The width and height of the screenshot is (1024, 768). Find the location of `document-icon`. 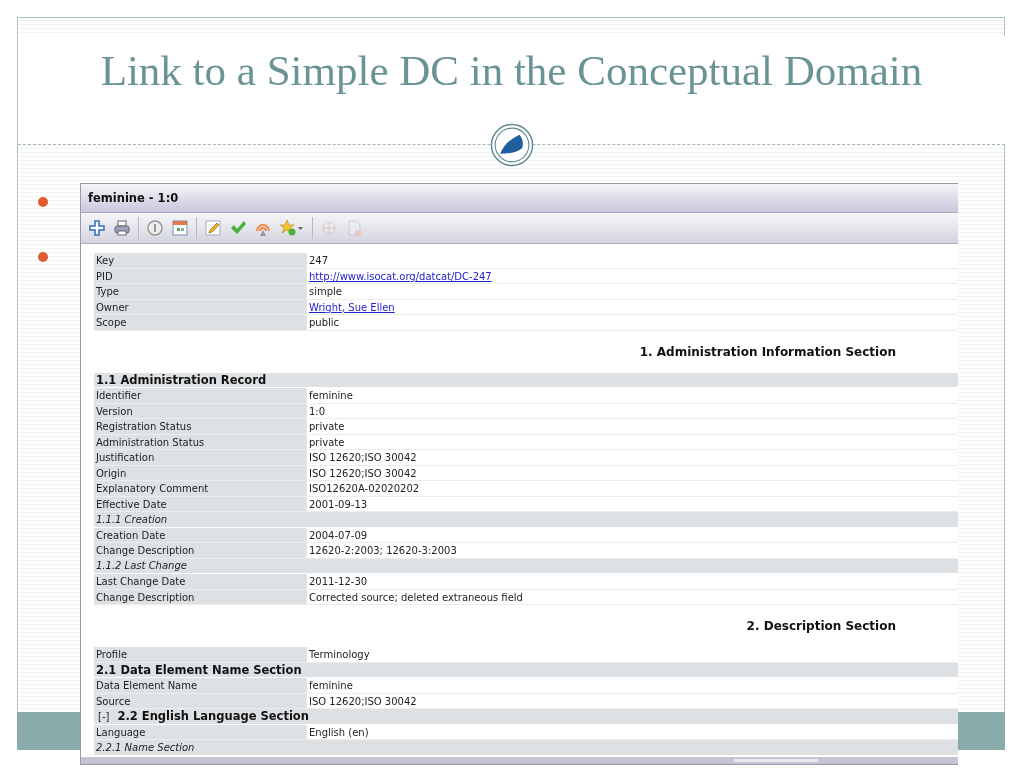

document-icon is located at coordinates (354, 228).